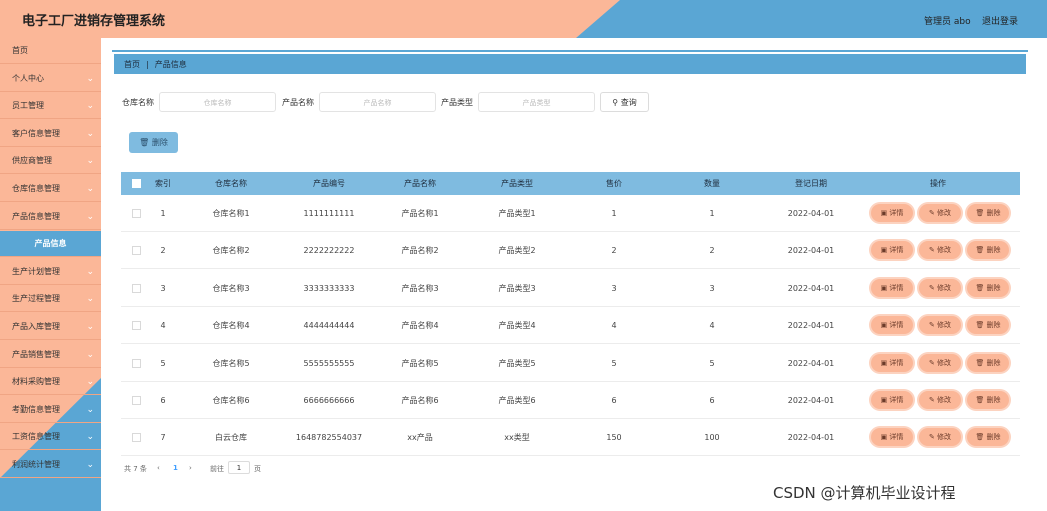 The height and width of the screenshot is (511, 1047). I want to click on sidebar-item-label: 材料采购管理, so click(36, 382).